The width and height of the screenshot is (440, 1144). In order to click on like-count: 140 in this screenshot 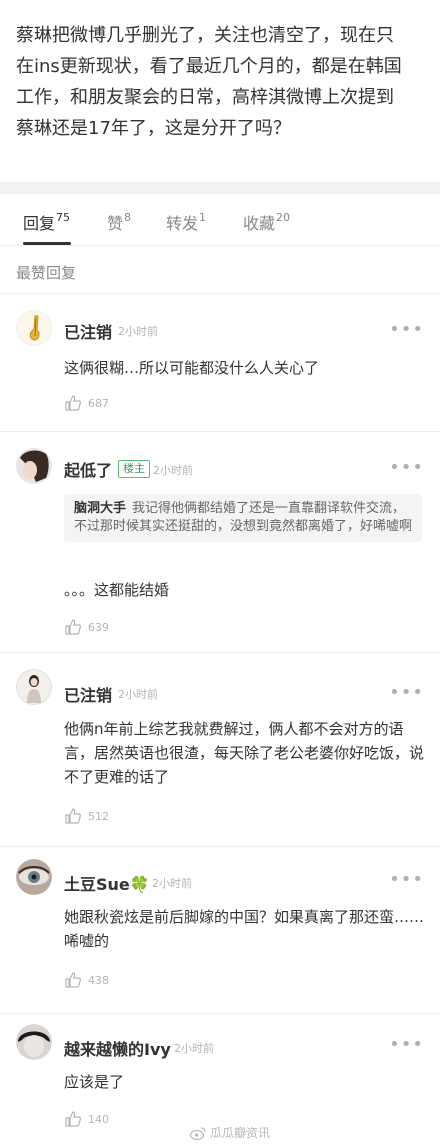, I will do `click(98, 1119)`.